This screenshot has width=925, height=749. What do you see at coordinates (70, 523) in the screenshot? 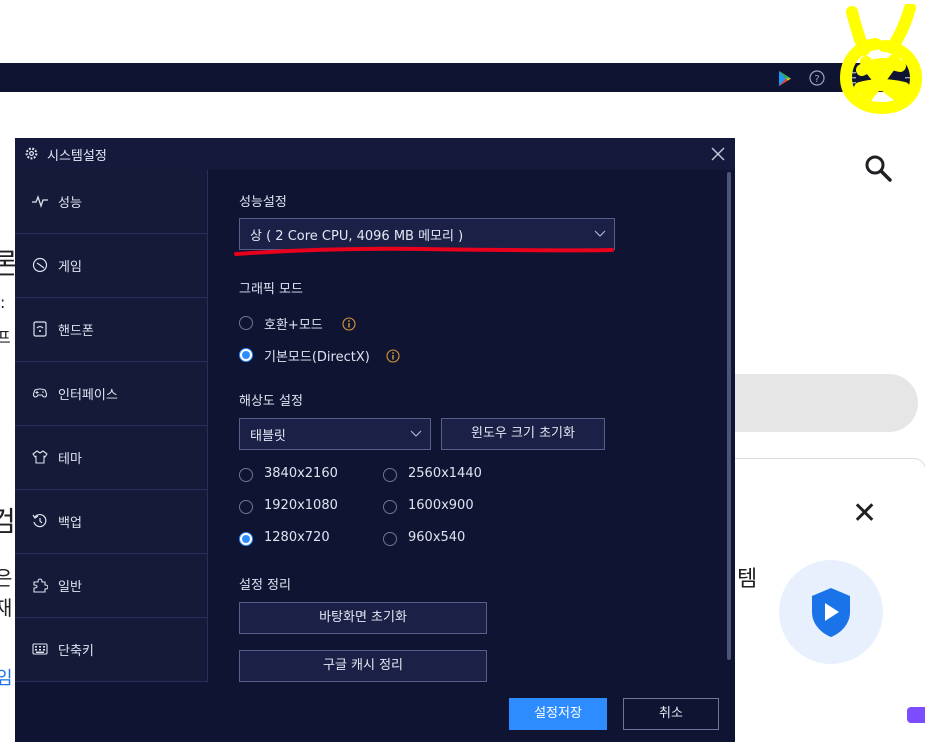
I see `sidebar-item-label: 백업` at bounding box center [70, 523].